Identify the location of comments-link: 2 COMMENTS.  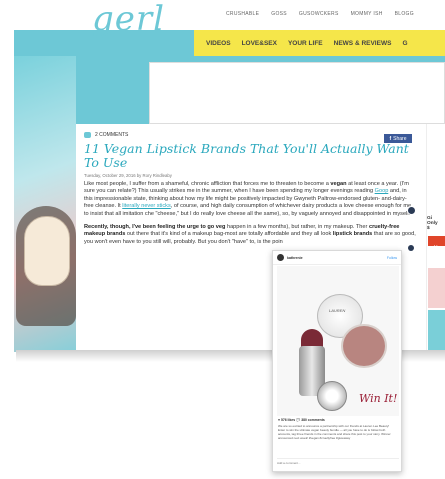
(251, 135).